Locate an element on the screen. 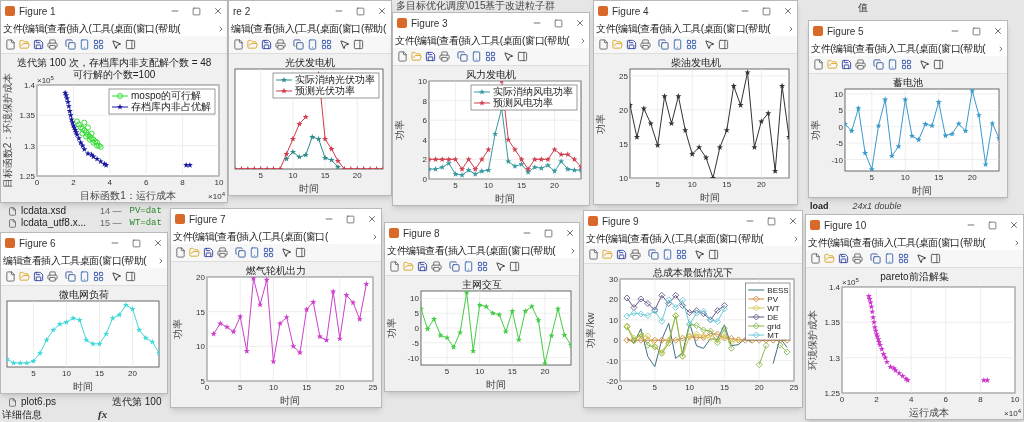 Image resolution: width=1024 pixels, height=422 pixels. file-name: lcdata.xsd is located at coordinates (44, 211).